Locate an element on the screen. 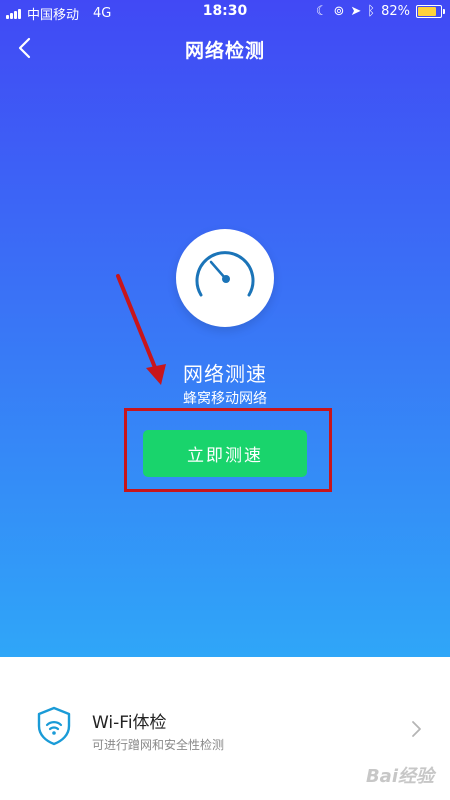 Image resolution: width=450 pixels, height=800 pixels. page-title: 网络检测 is located at coordinates (224, 51).